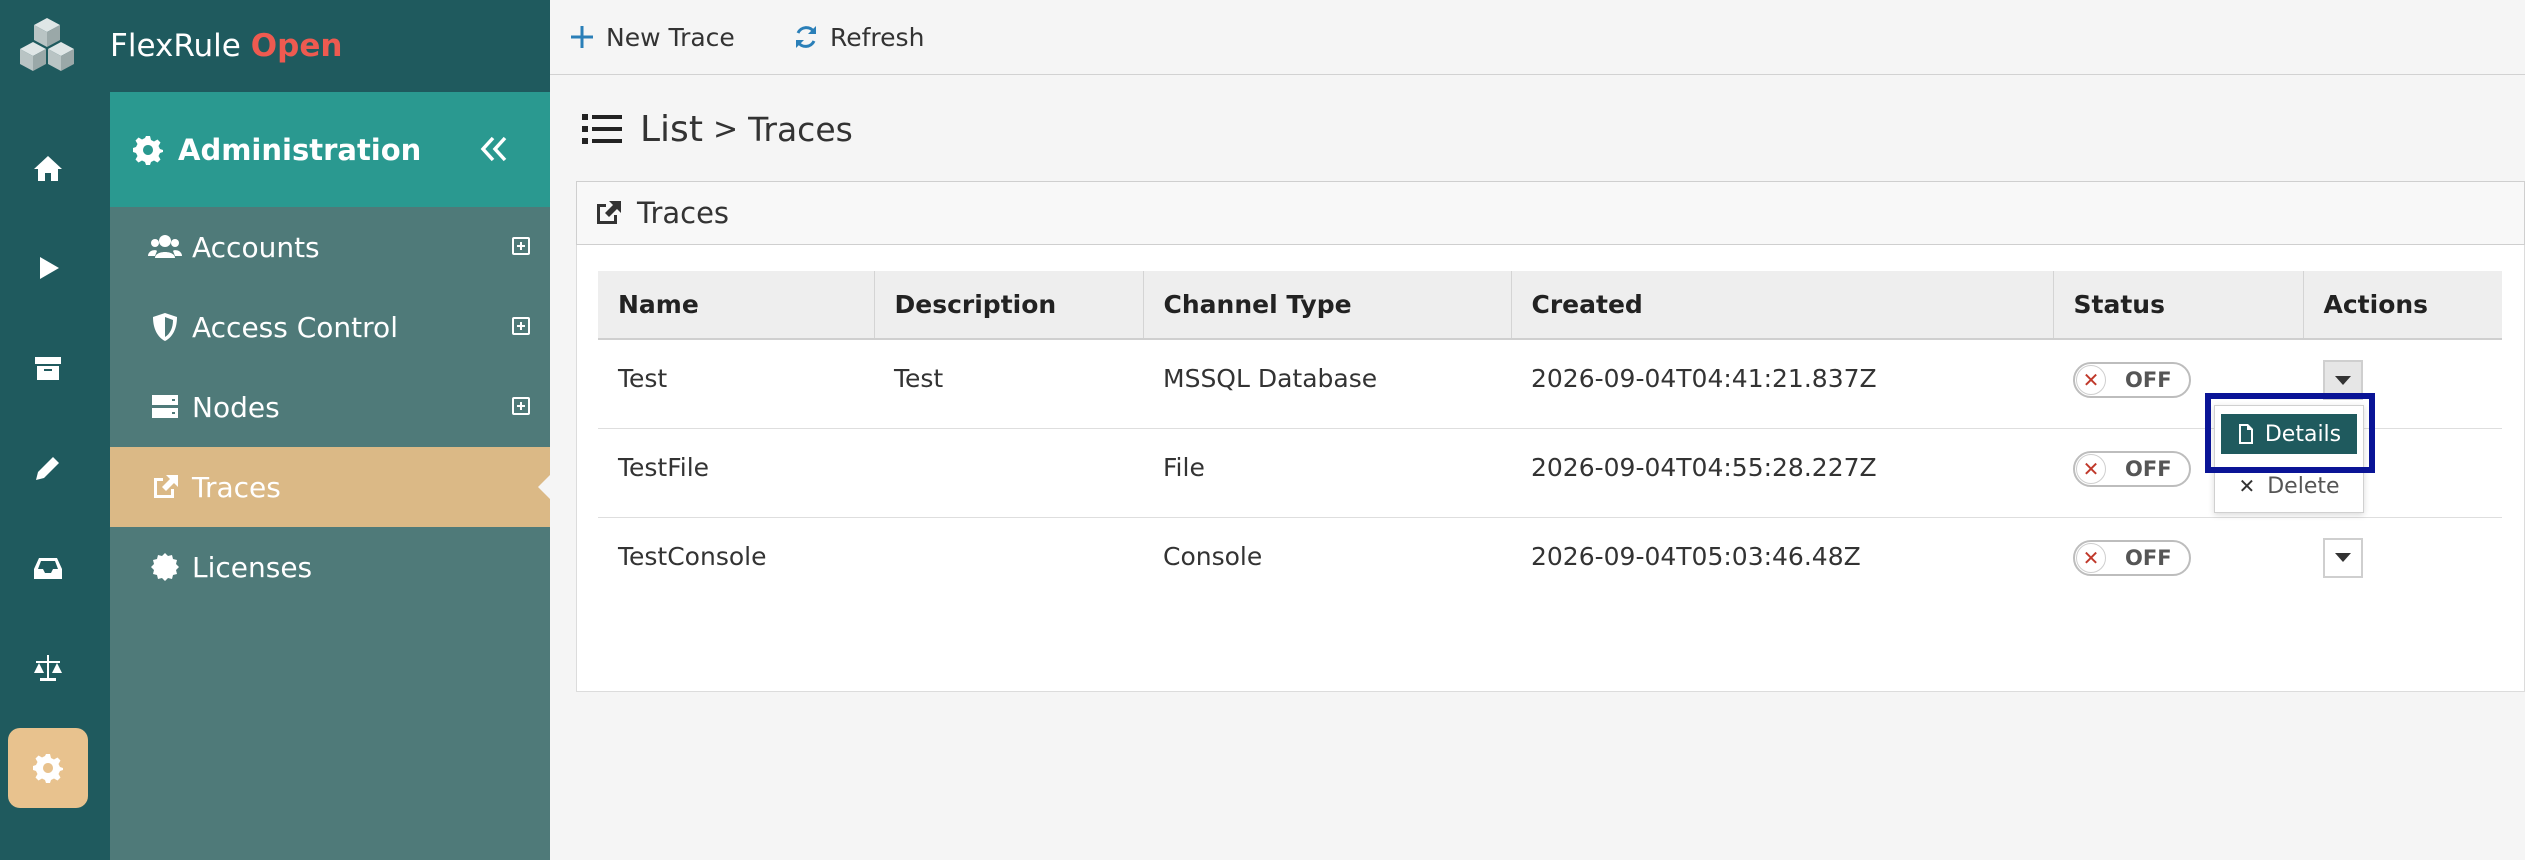  What do you see at coordinates (165, 406) in the screenshot?
I see `server-icon` at bounding box center [165, 406].